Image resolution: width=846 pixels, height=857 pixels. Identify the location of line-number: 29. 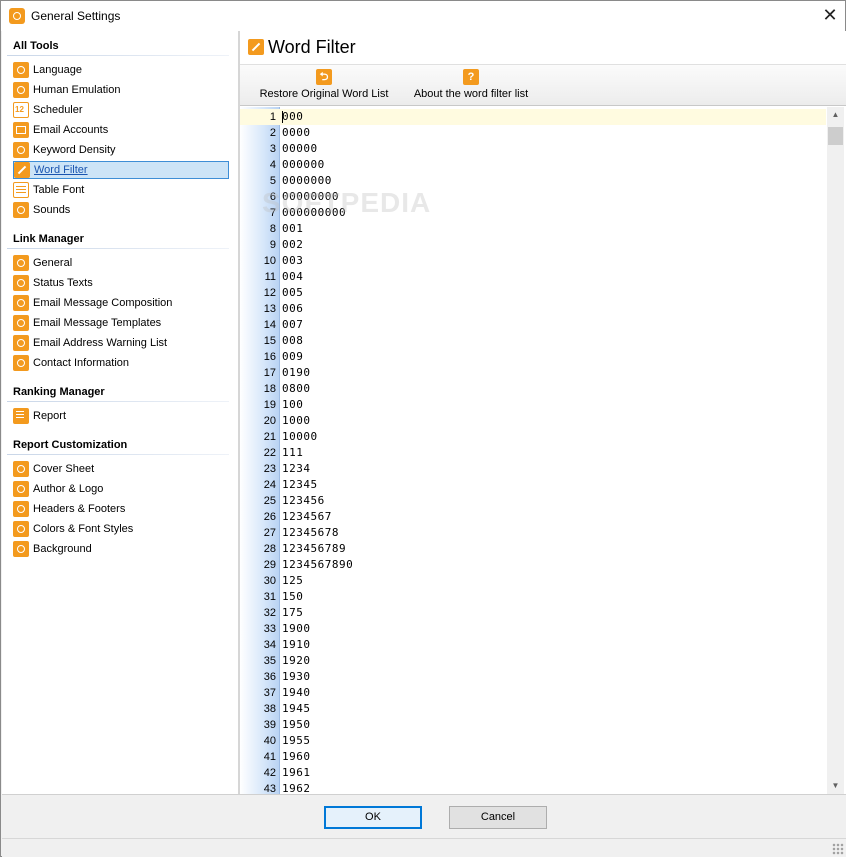
(269, 565).